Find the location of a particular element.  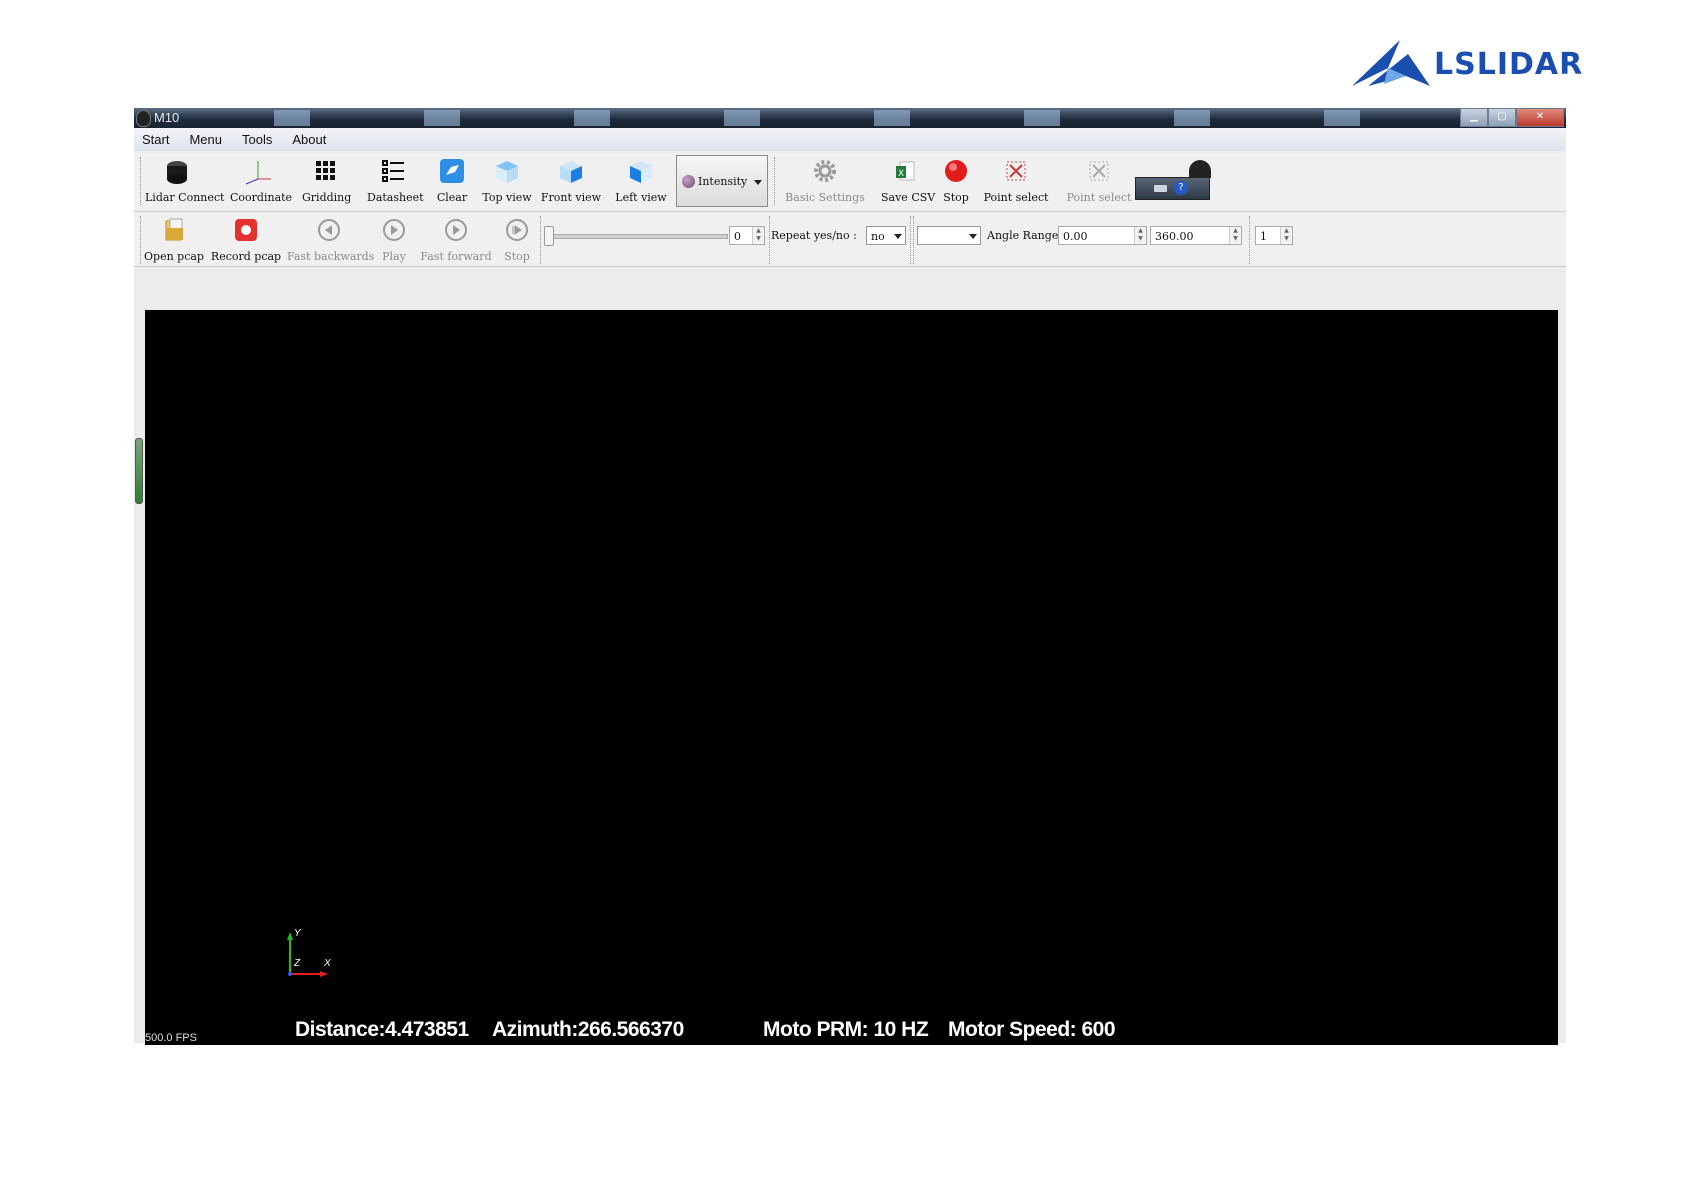

cube-left-icon is located at coordinates (641, 172).